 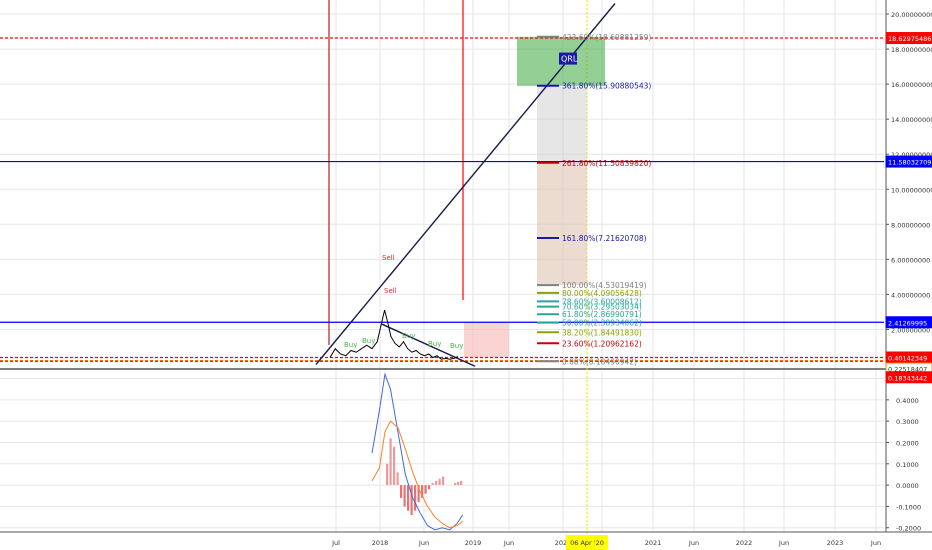 I want to click on fib-level-label: 261.80%(11.50839820), so click(x=606, y=163).